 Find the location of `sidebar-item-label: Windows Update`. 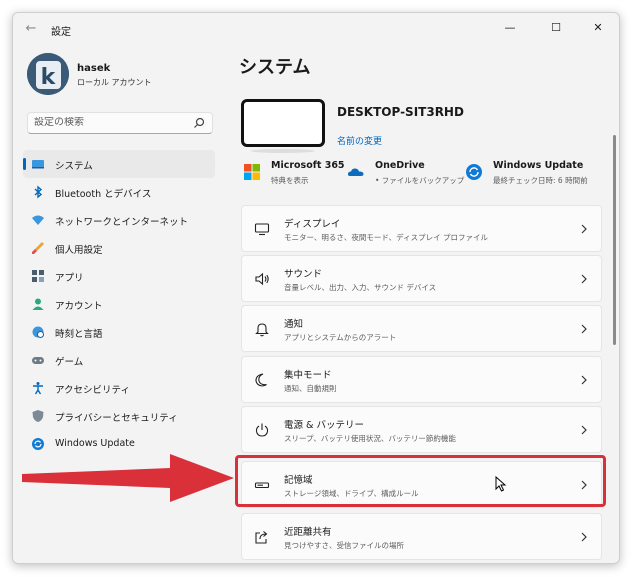

sidebar-item-label: Windows Update is located at coordinates (95, 443).